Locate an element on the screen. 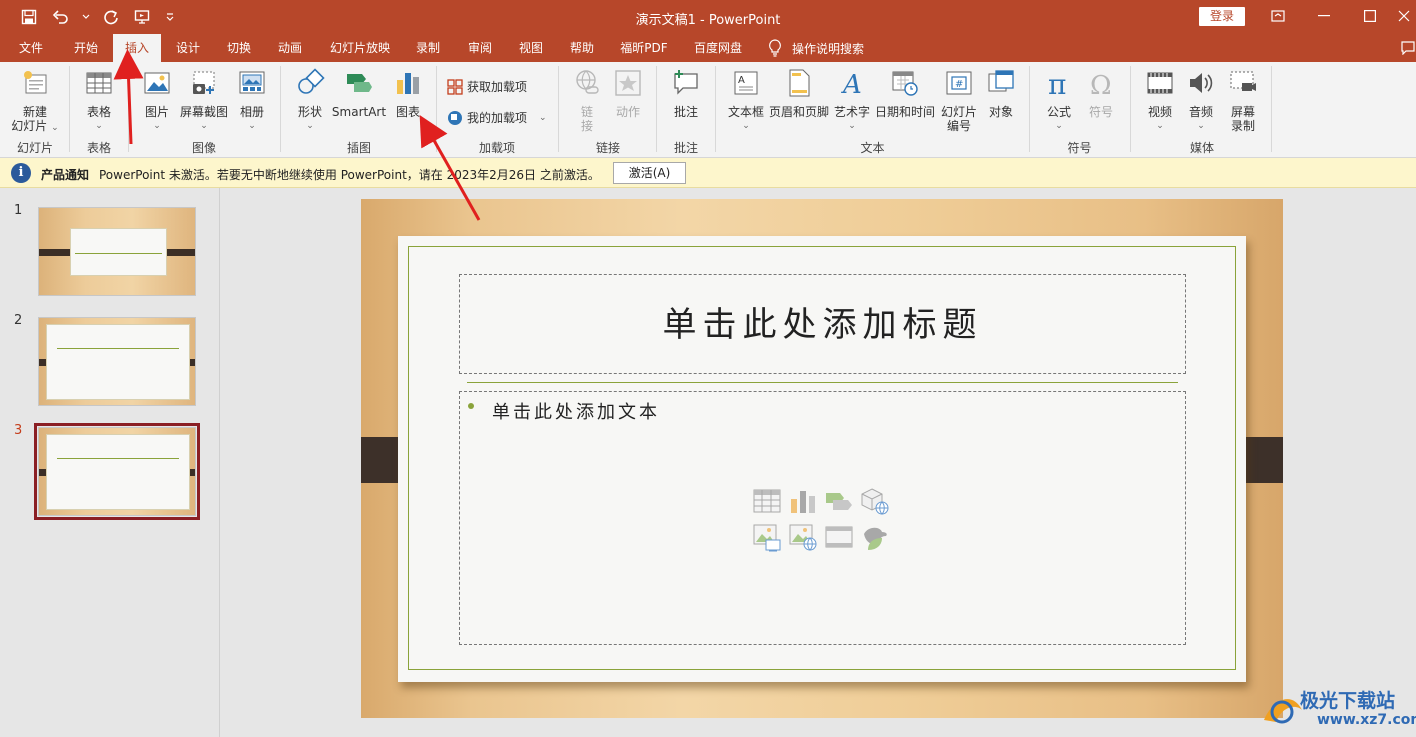  my-addins-label: 我的加载项 is located at coordinates (497, 118).